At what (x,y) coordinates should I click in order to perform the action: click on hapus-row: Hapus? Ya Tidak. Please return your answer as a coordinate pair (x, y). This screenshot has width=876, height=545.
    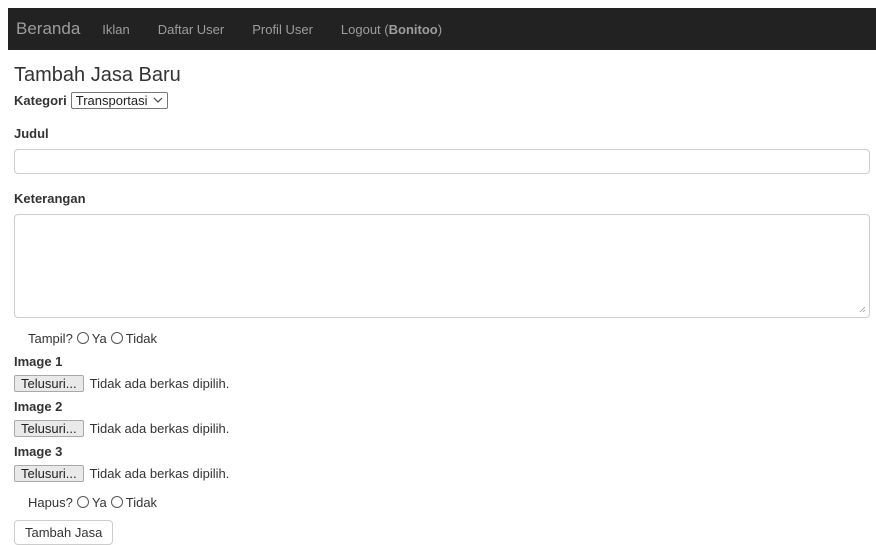
    Looking at the image, I should click on (442, 502).